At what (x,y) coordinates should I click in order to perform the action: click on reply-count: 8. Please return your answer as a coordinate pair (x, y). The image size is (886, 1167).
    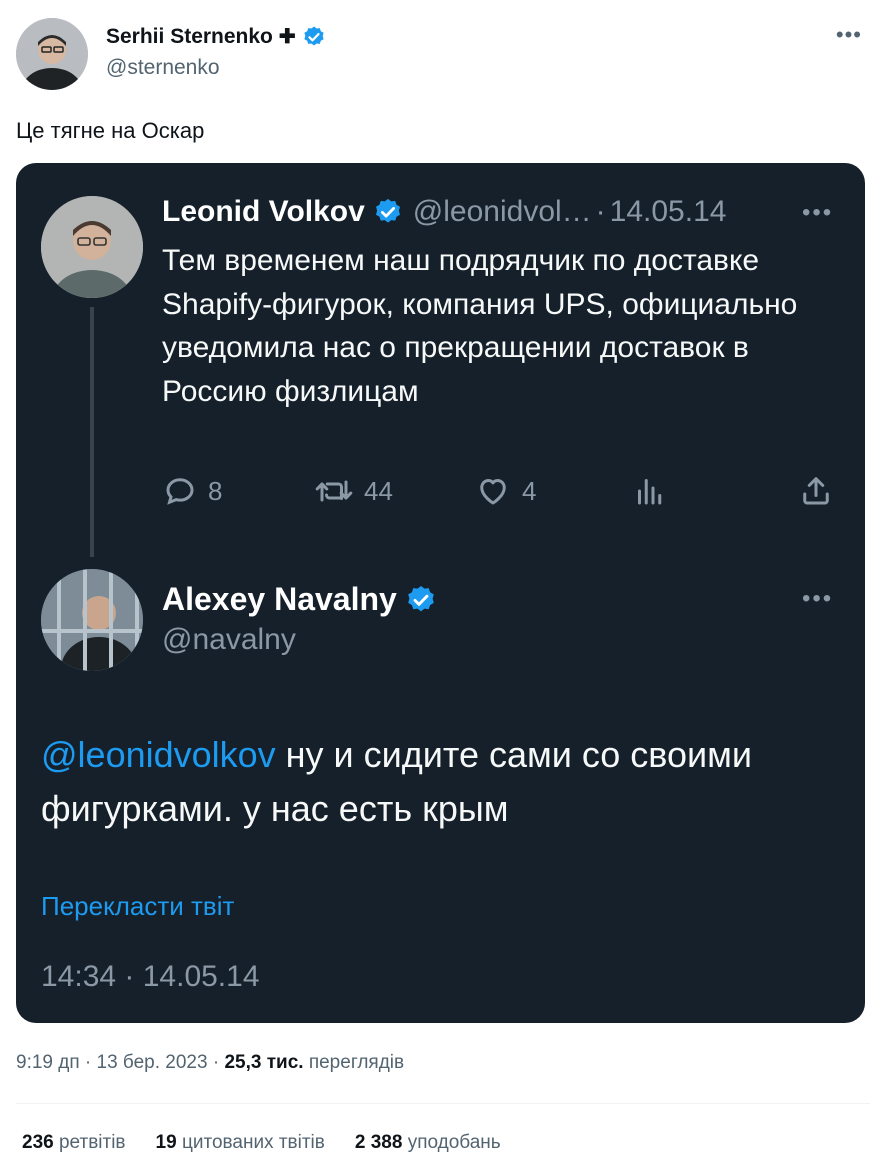
    Looking at the image, I should click on (215, 490).